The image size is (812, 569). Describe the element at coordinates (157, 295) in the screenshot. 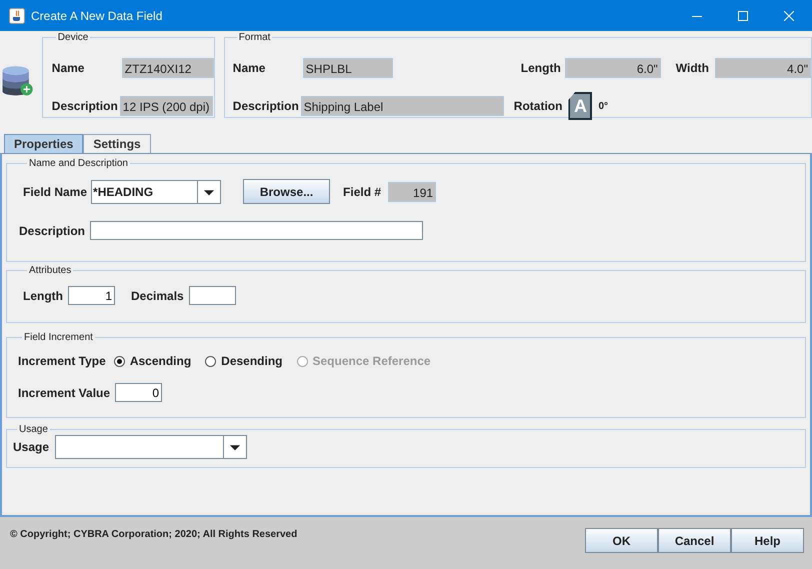

I see `field-label: Decimals` at that location.